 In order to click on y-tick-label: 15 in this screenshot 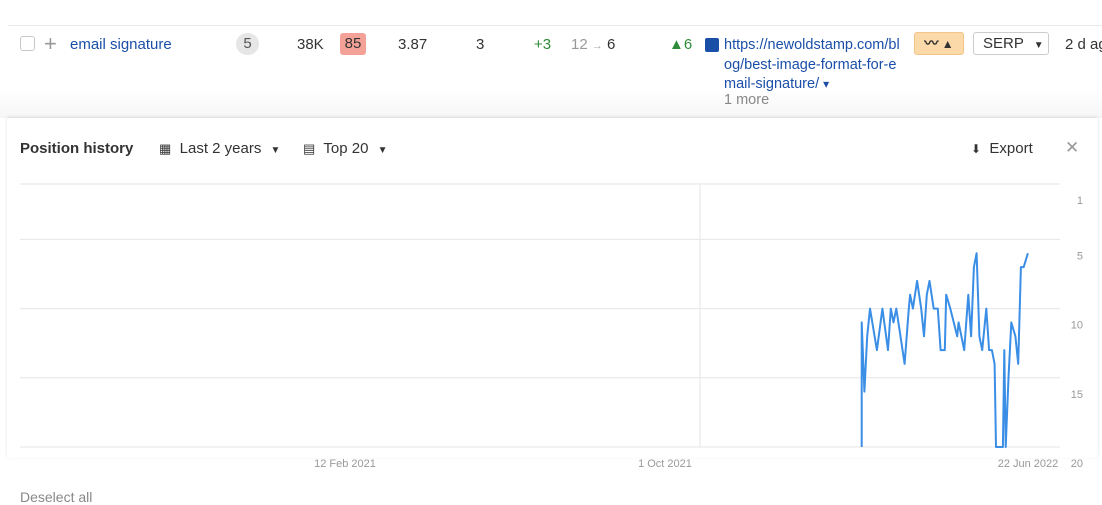, I will do `click(1077, 395)`.